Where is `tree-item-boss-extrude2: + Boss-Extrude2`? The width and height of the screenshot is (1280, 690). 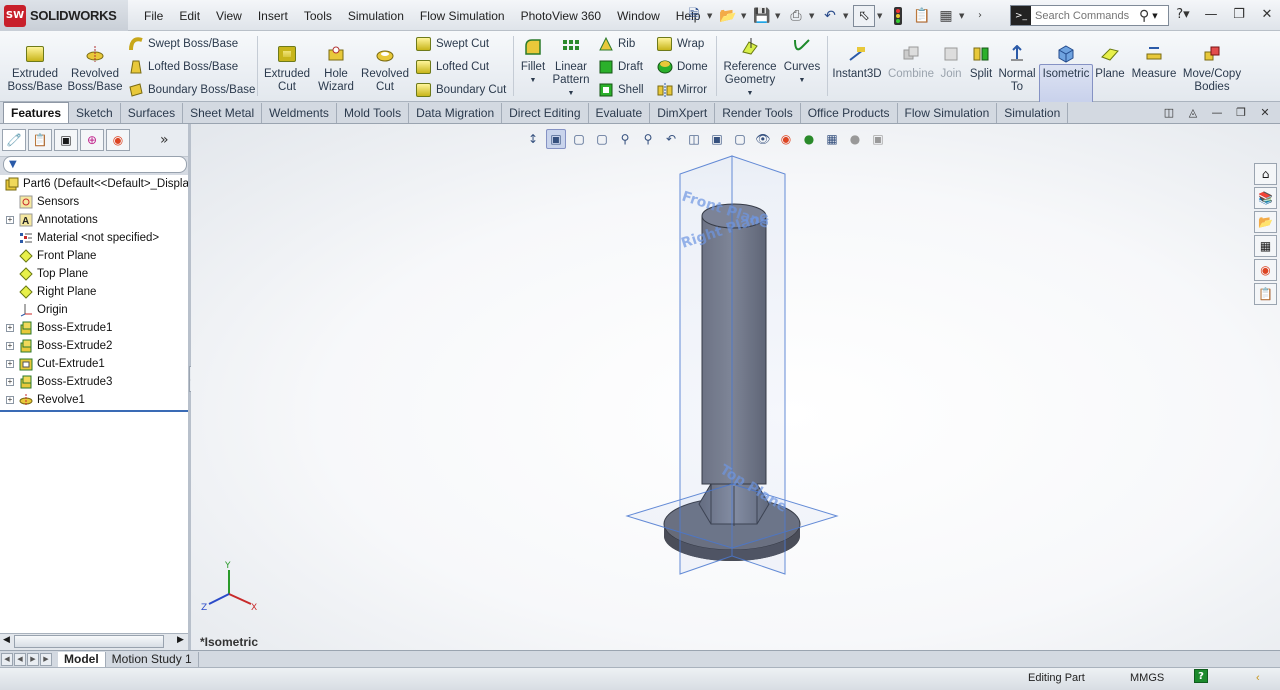 tree-item-boss-extrude2: + Boss-Extrude2 is located at coordinates (59, 346).